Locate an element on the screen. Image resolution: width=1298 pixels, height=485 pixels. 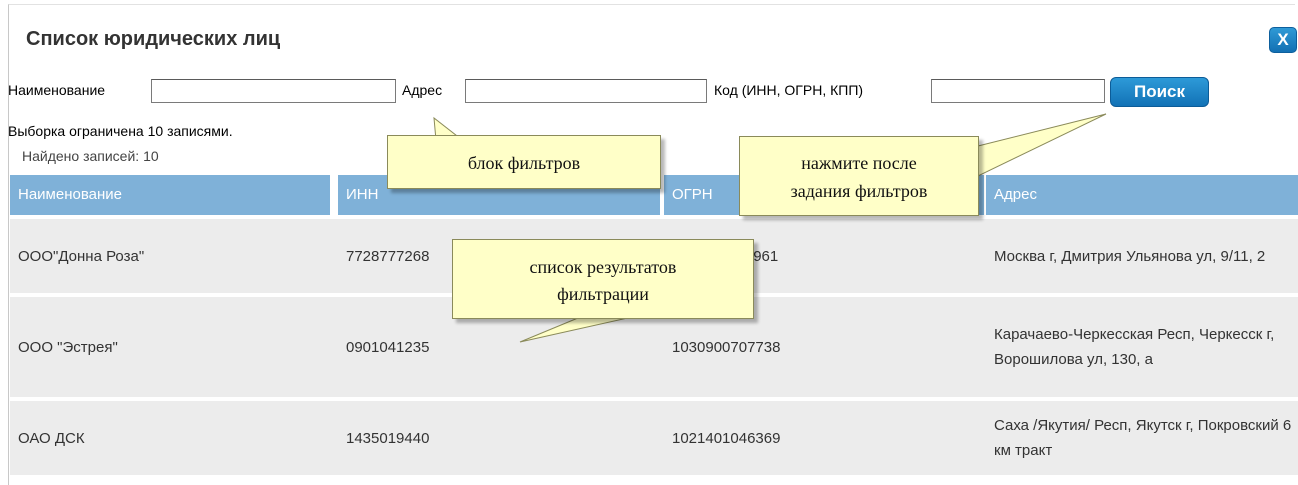
results-callout-line2: фильтрации is located at coordinates (603, 294).